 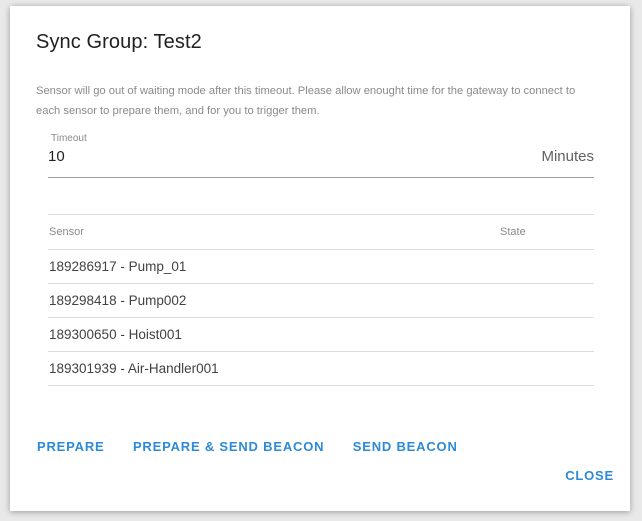 I want to click on sensor-cell: 189298418 - Pump002, so click(x=274, y=300).